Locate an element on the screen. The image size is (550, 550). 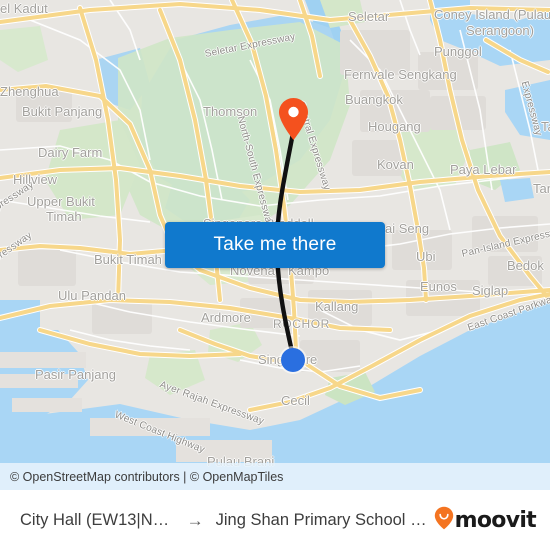
destination-map-pin-icon is located at coordinates (293, 119).